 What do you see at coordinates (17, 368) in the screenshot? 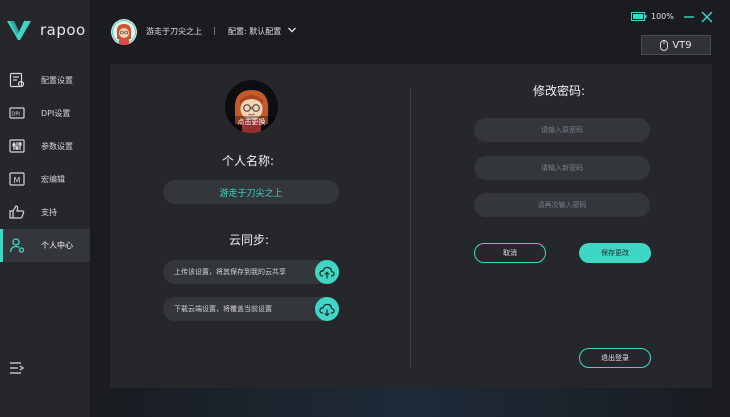
I see `menu-collapse-icon` at bounding box center [17, 368].